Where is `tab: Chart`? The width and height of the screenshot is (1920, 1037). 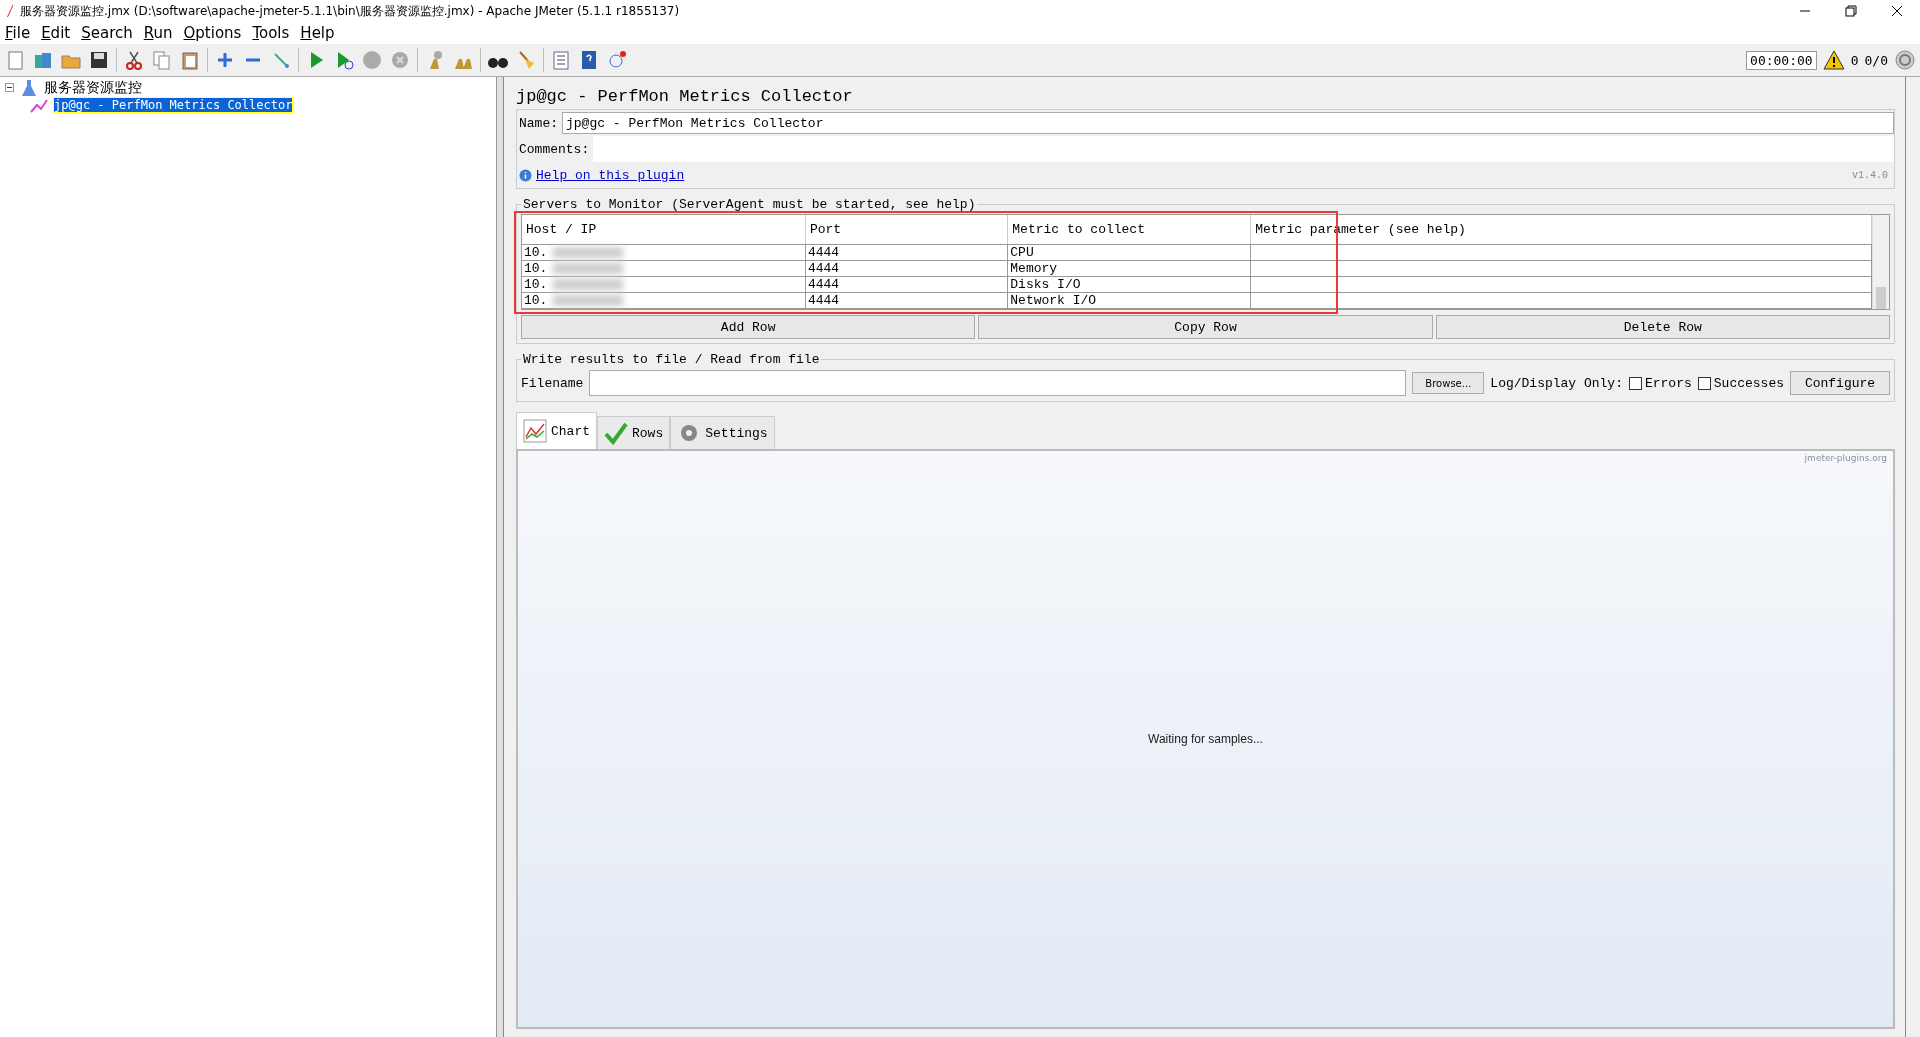
tab: Chart is located at coordinates (556, 430).